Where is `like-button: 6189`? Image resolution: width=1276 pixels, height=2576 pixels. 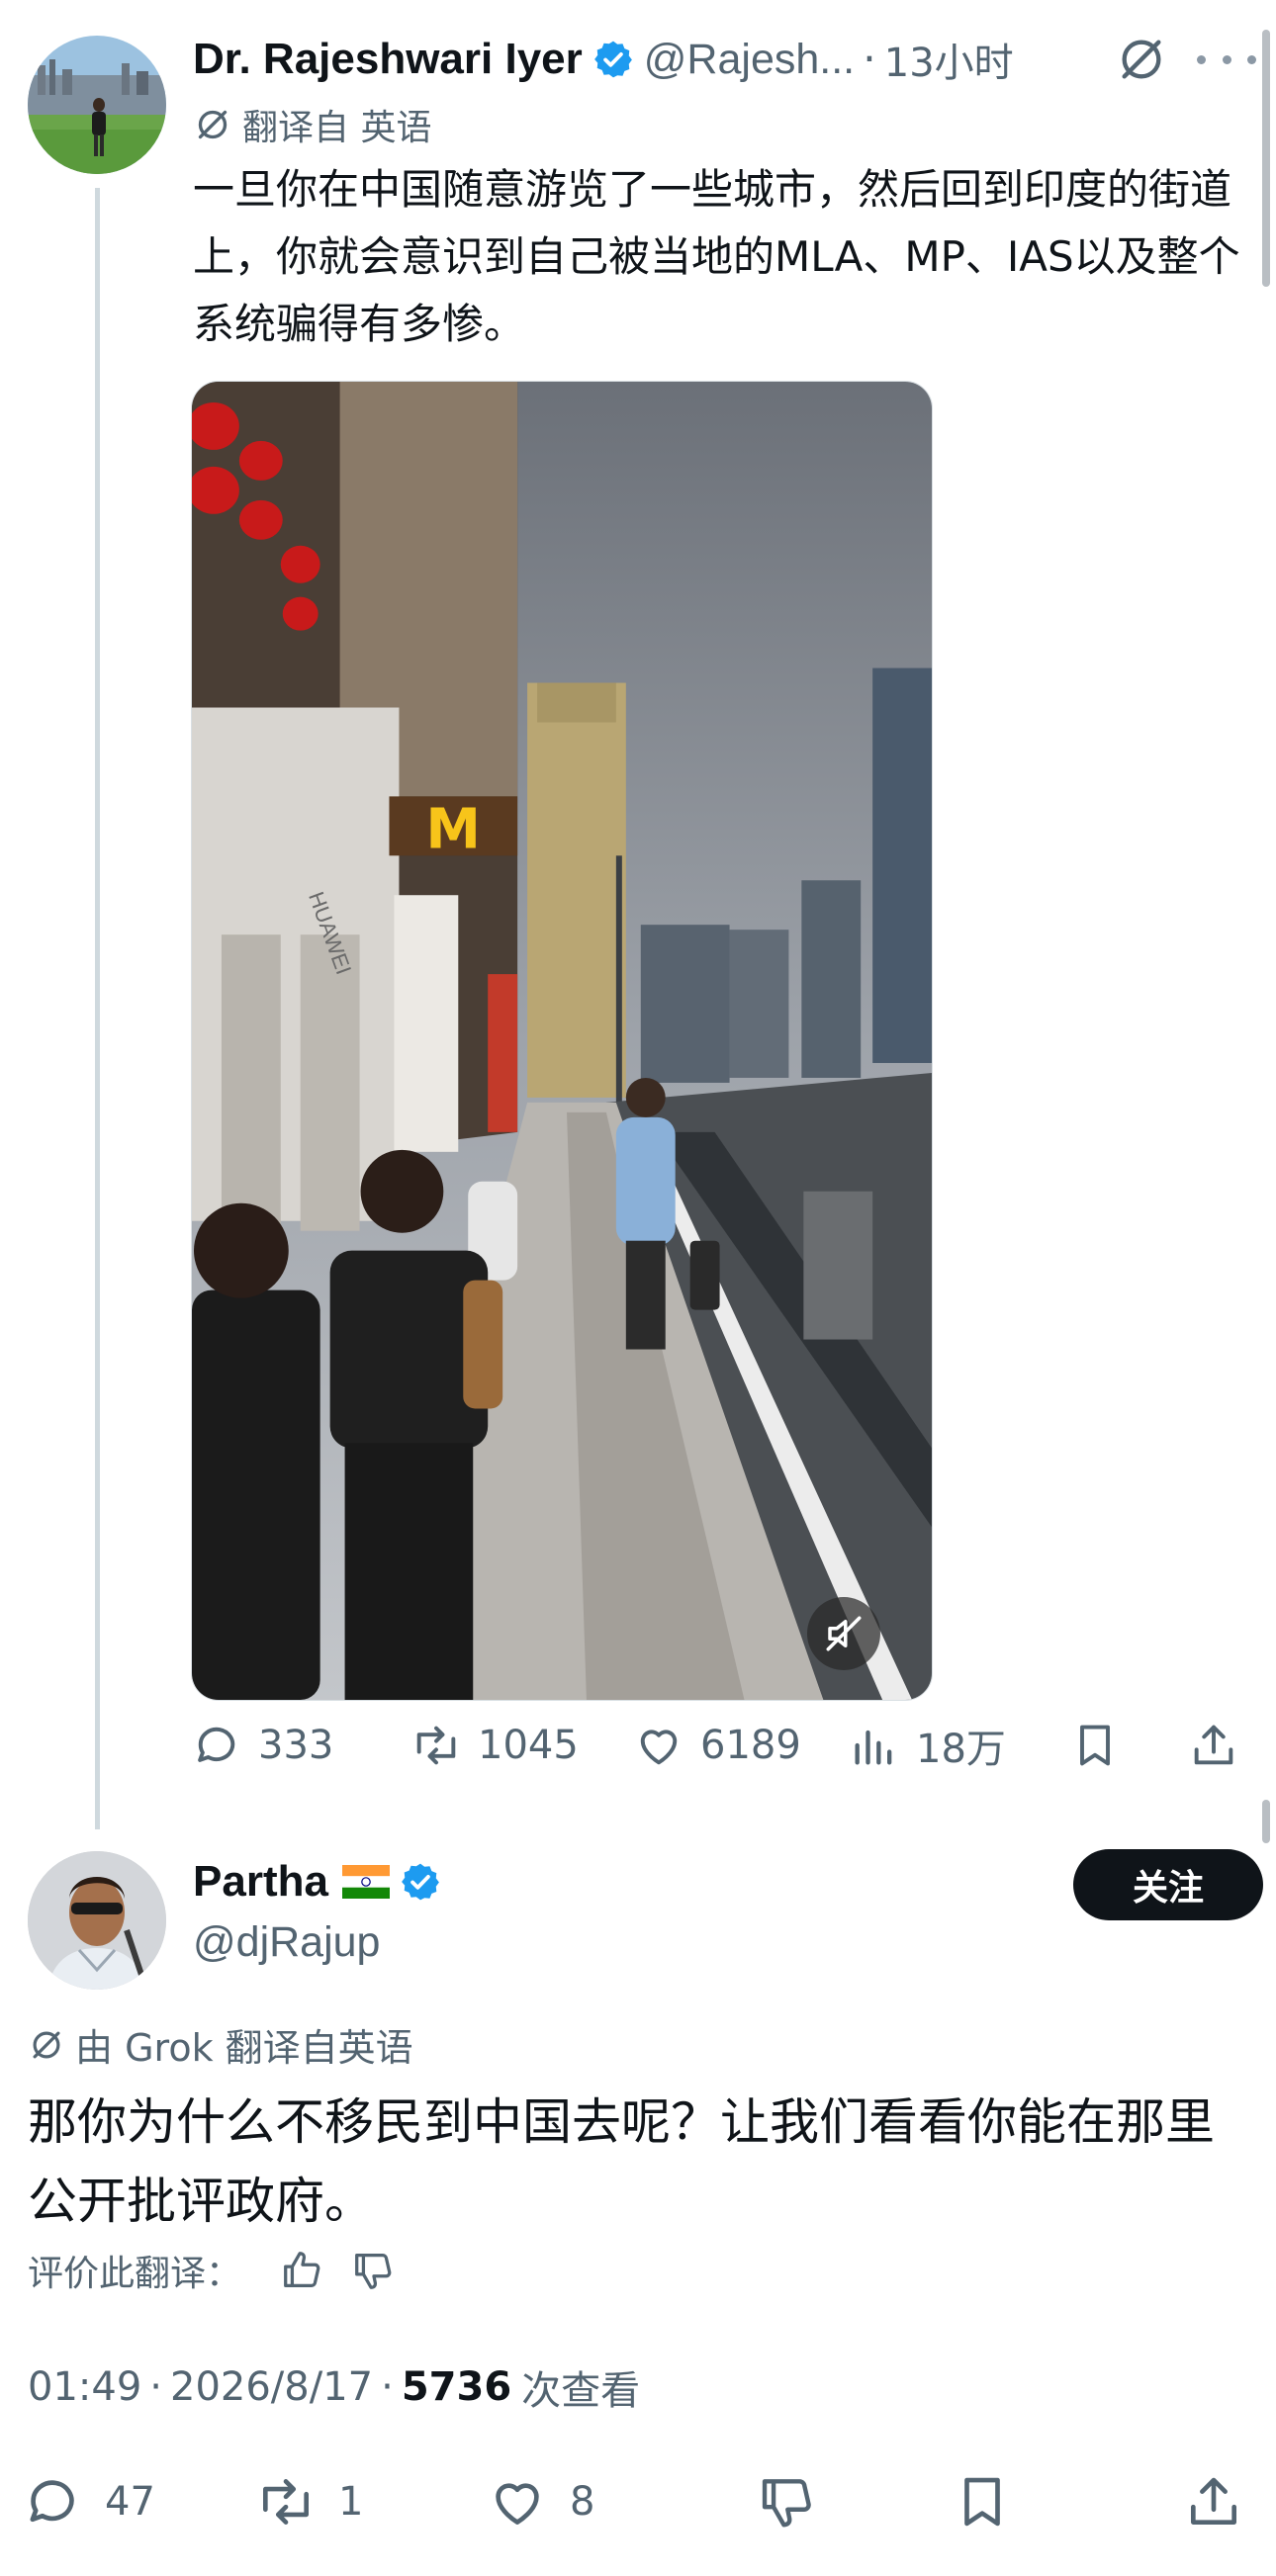 like-button: 6189 is located at coordinates (717, 1745).